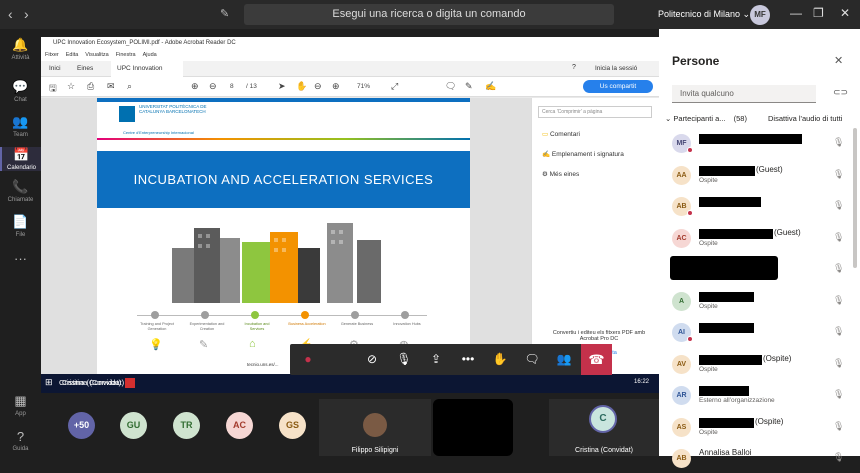 Image resolution: width=860 pixels, height=473 pixels. Describe the element at coordinates (754, 302) in the screenshot. I see `participant-row: A Ospite 🎙` at that location.